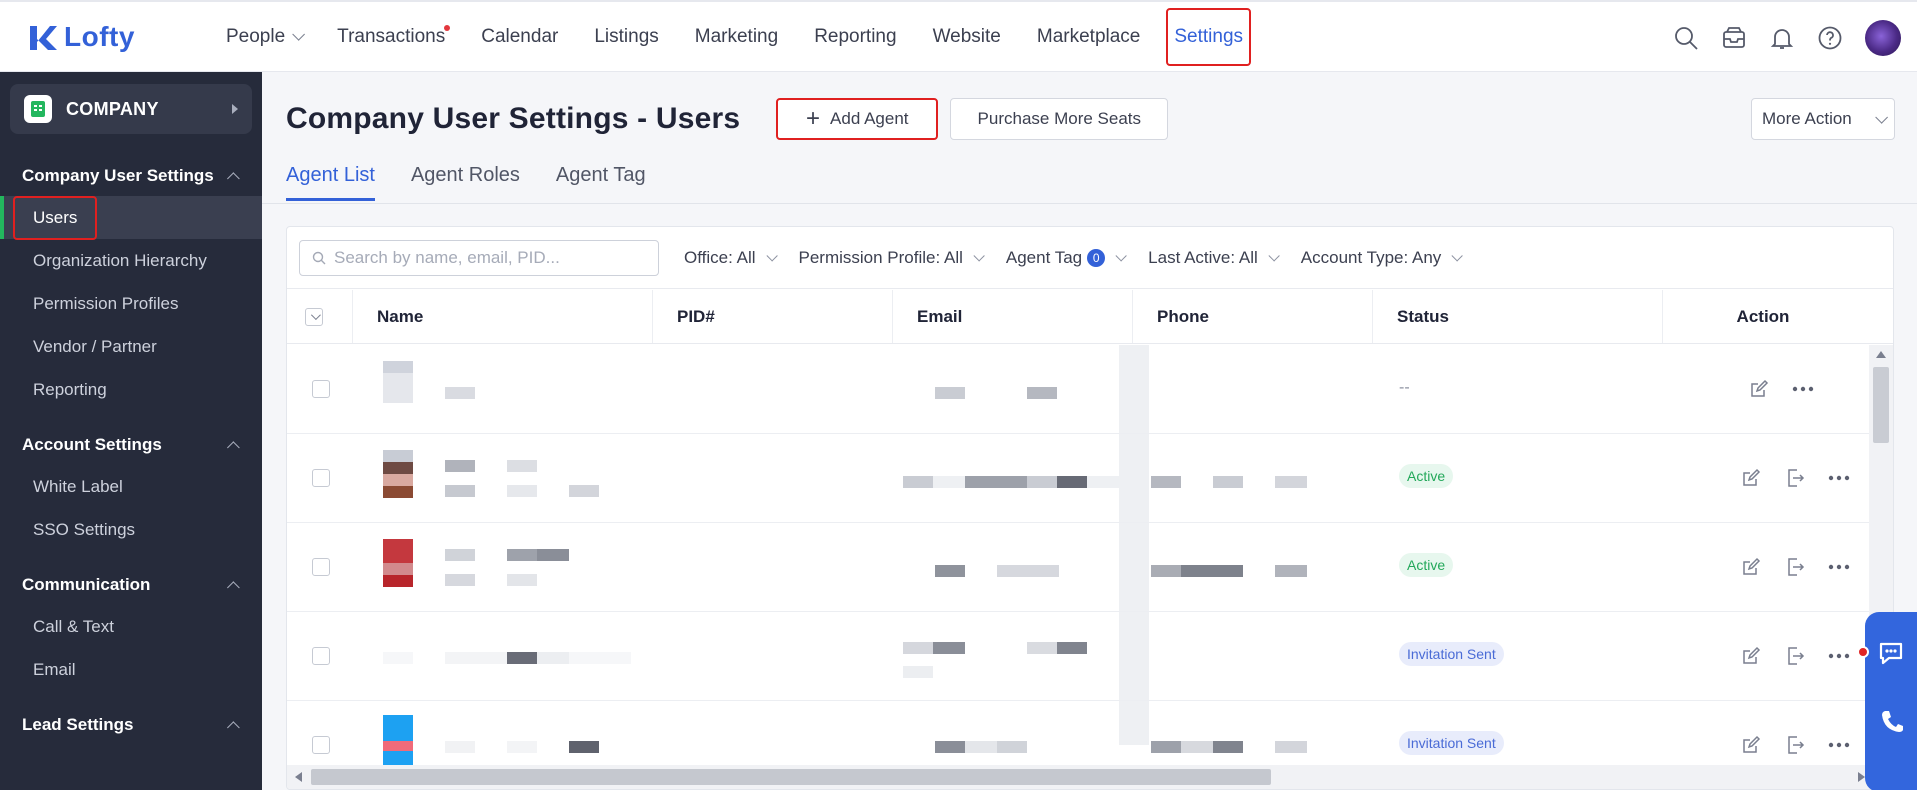 This screenshot has height=790, width=1917. Describe the element at coordinates (773, 316) in the screenshot. I see `column-pid: PID#` at that location.